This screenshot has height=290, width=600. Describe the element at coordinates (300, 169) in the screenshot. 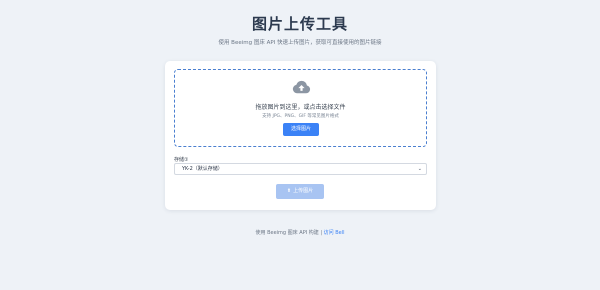

I see `storage-select: YK-2（默认存储） ⌄` at that location.